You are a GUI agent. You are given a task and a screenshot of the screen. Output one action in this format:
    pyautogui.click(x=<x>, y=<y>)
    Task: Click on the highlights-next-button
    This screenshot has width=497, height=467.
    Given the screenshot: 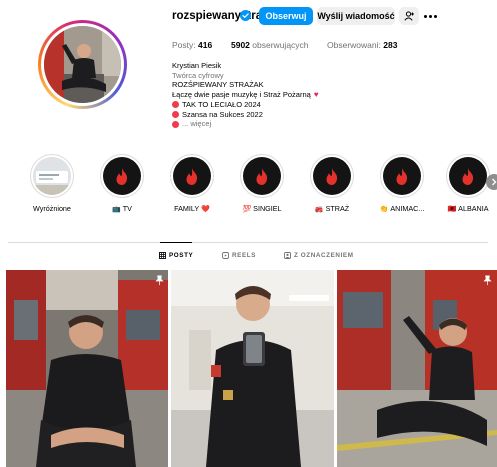 What is the action you would take?
    pyautogui.click(x=491, y=182)
    